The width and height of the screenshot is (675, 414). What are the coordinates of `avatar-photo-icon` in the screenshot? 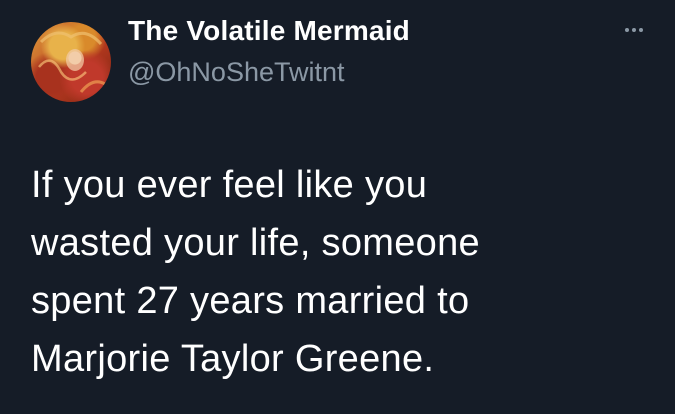 It's located at (72, 62).